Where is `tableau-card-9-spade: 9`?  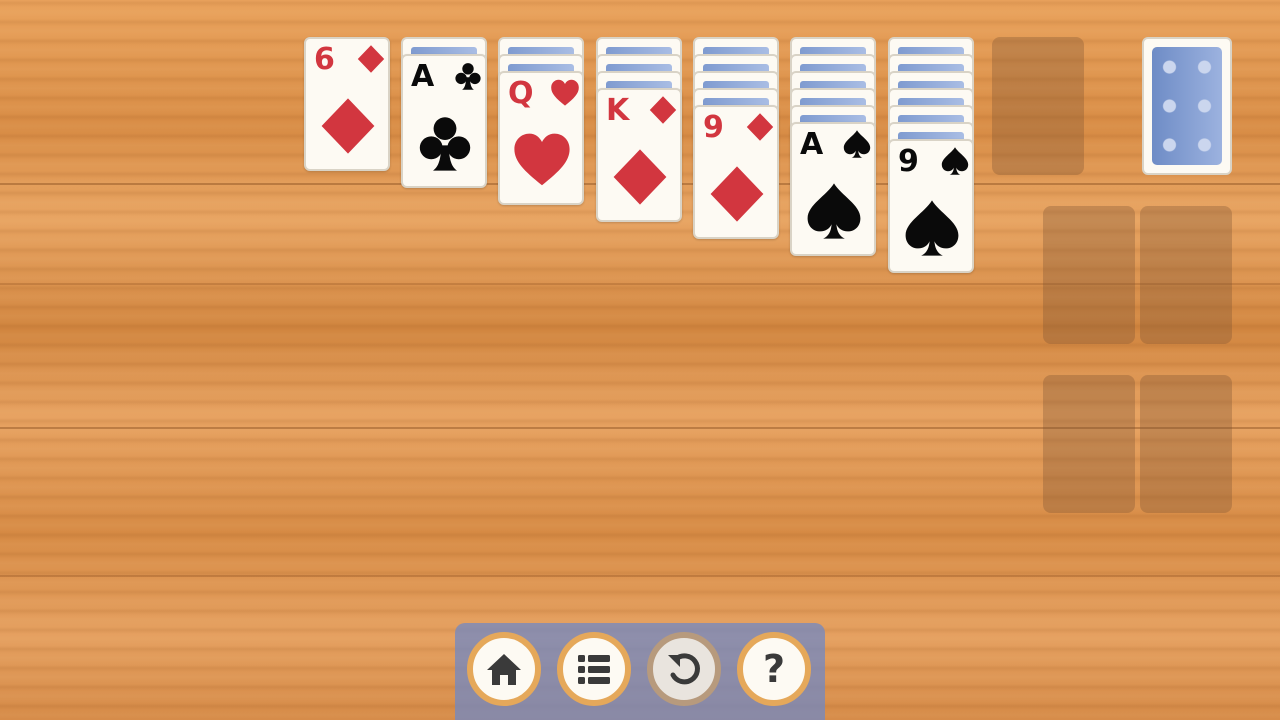
tableau-card-9-spade: 9 is located at coordinates (931, 206).